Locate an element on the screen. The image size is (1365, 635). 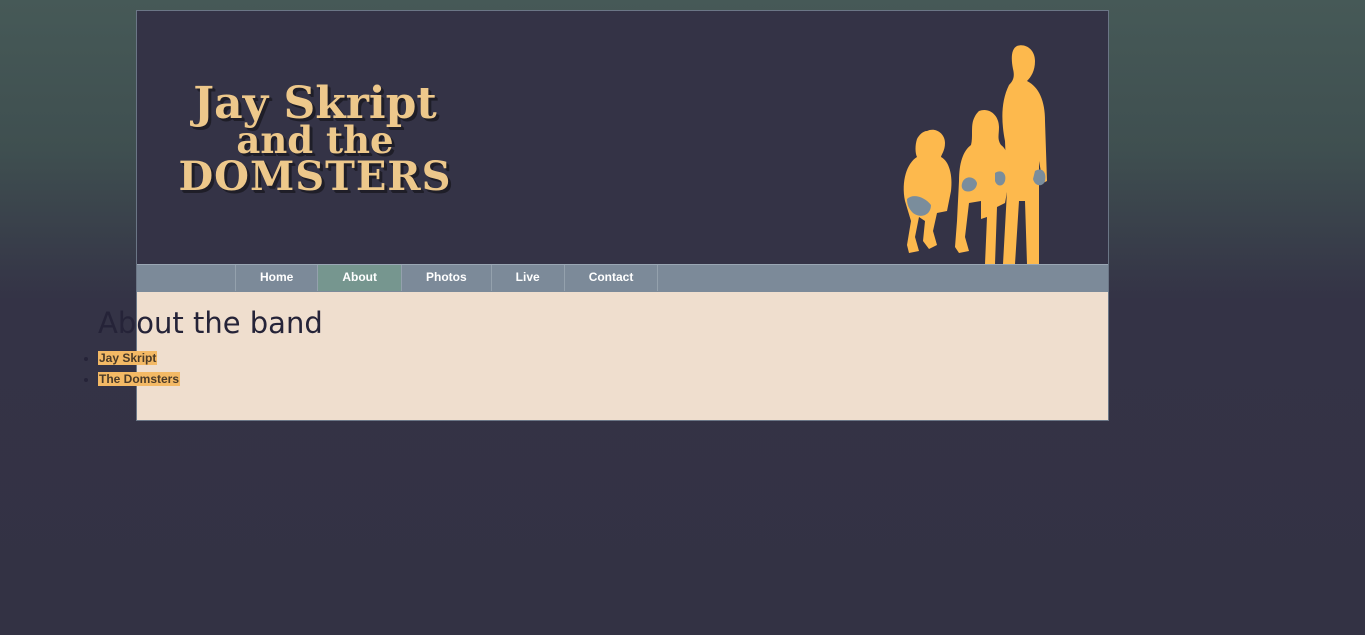
list-item: Jay Skript is located at coordinates (498, 358).